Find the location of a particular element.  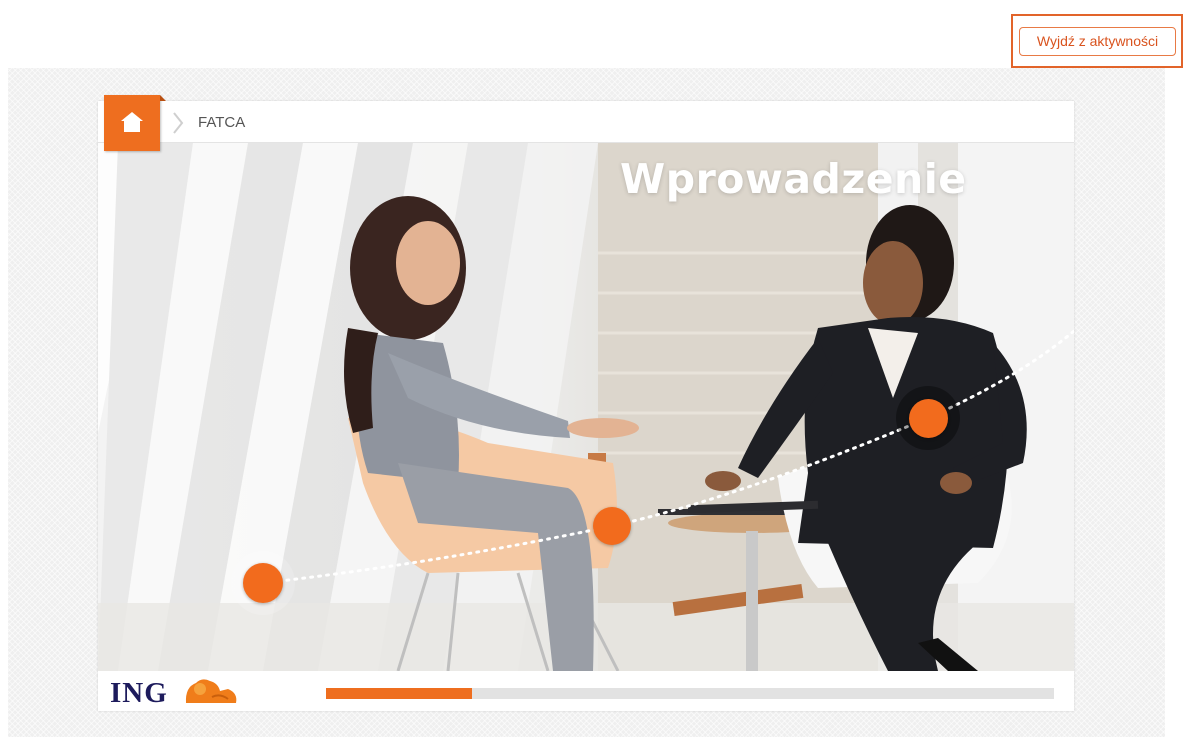

scene-title: Wprowadzenie is located at coordinates (793, 179).